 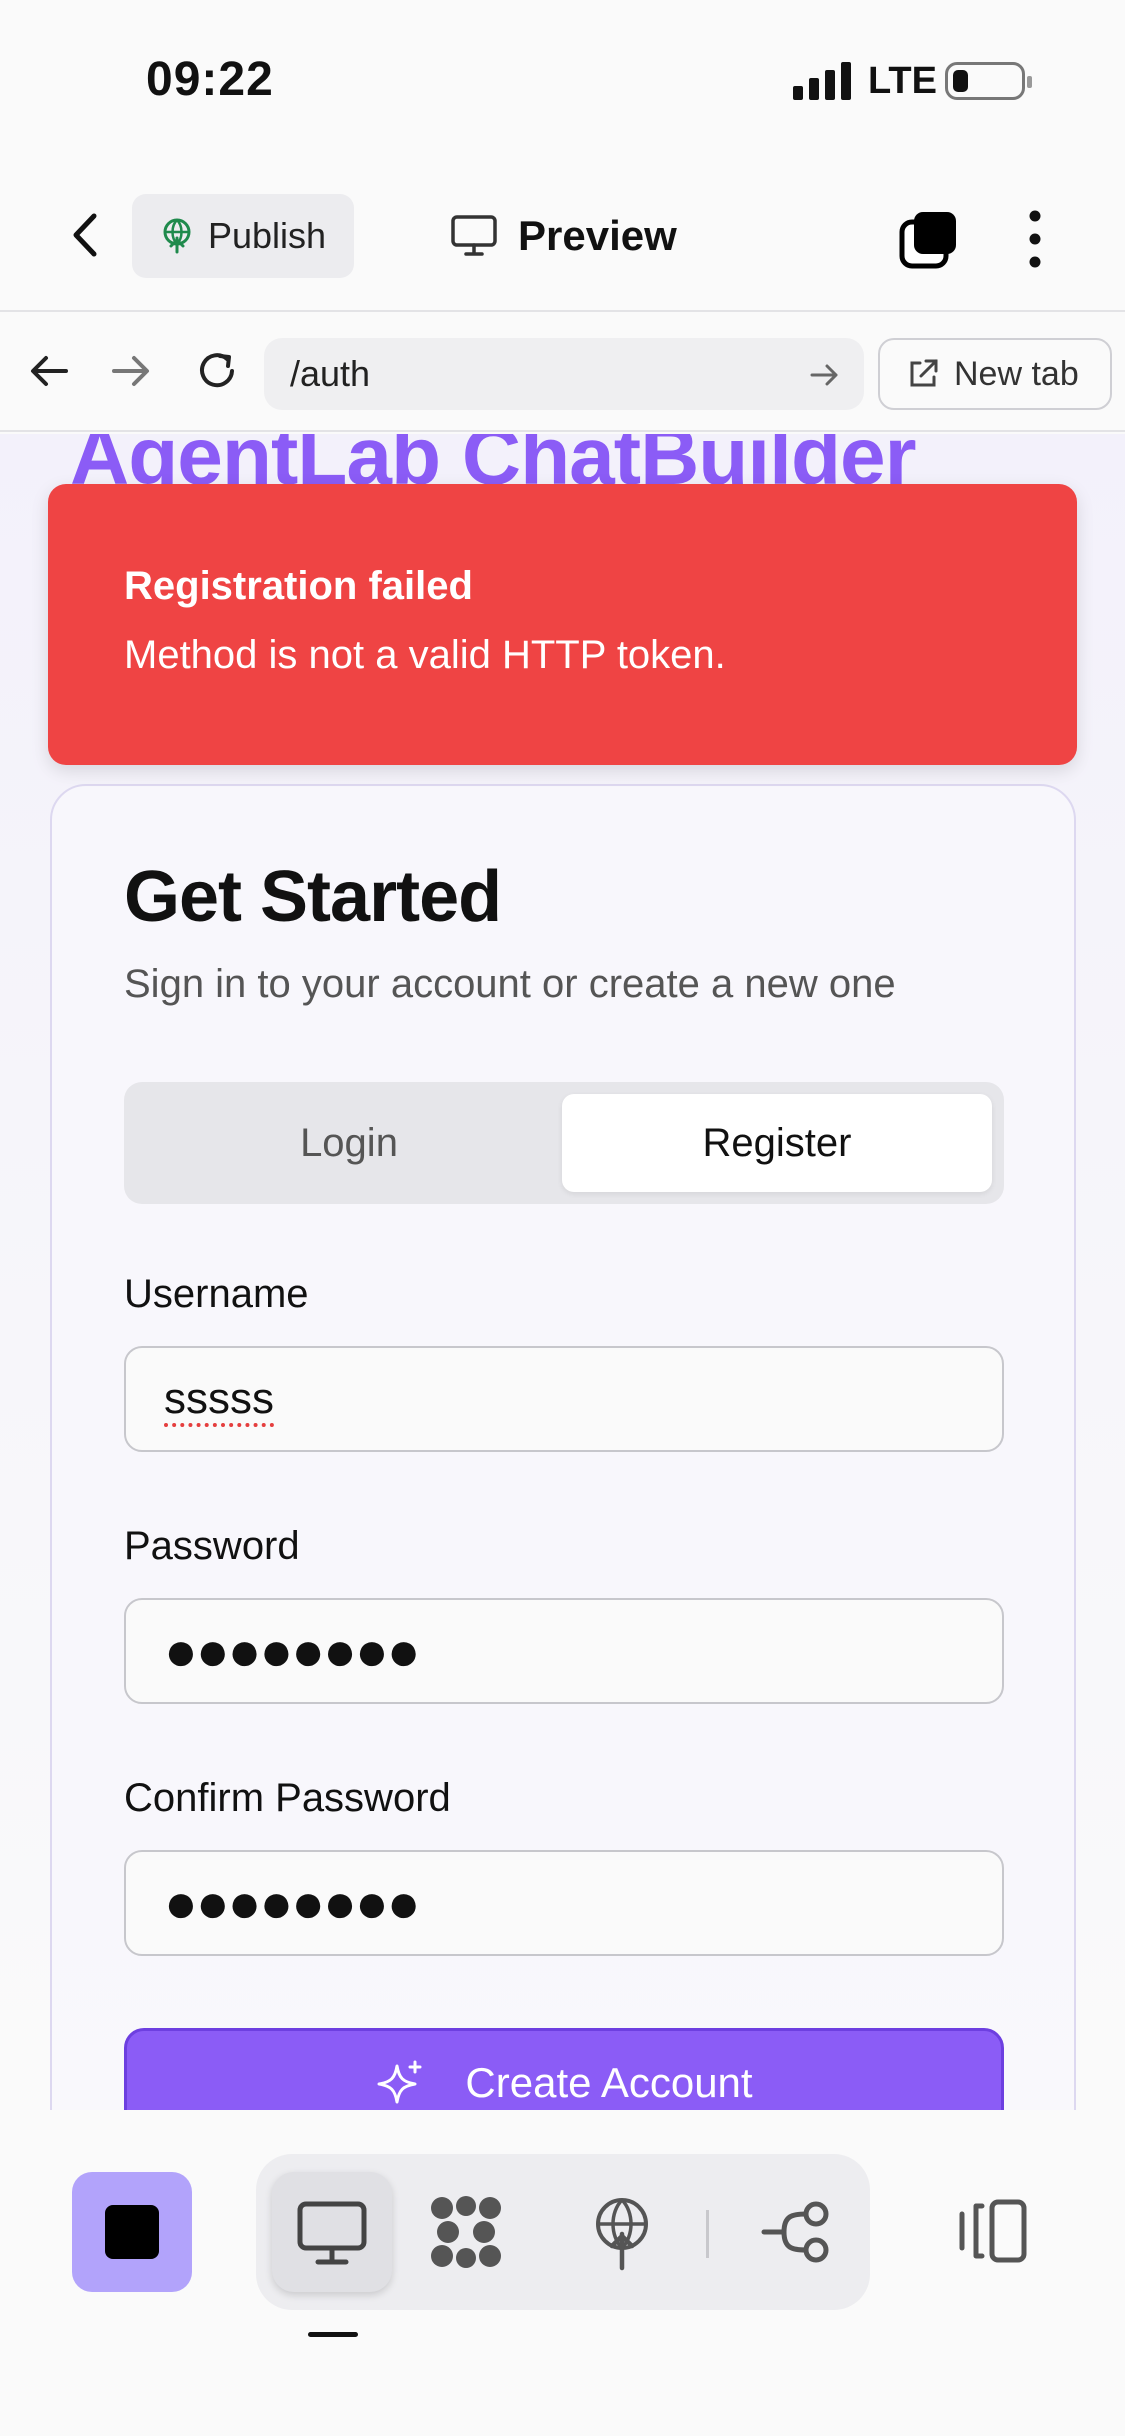 What do you see at coordinates (1016, 373) in the screenshot?
I see `new-tab-label: New tab` at bounding box center [1016, 373].